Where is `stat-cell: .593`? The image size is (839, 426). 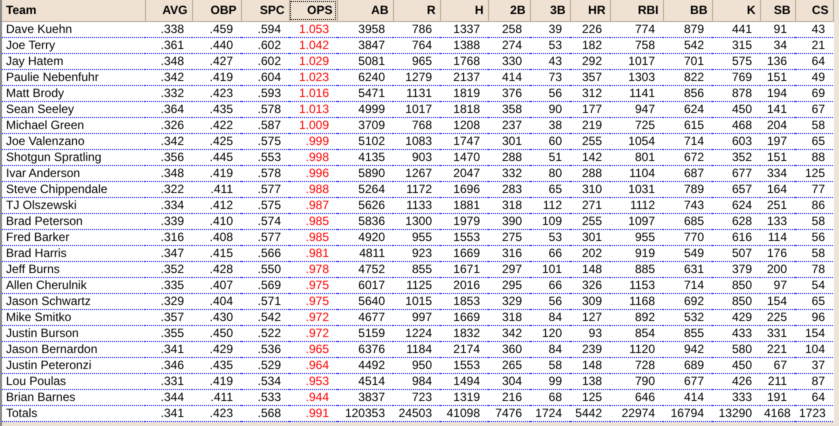
stat-cell: .593 is located at coordinates (265, 93).